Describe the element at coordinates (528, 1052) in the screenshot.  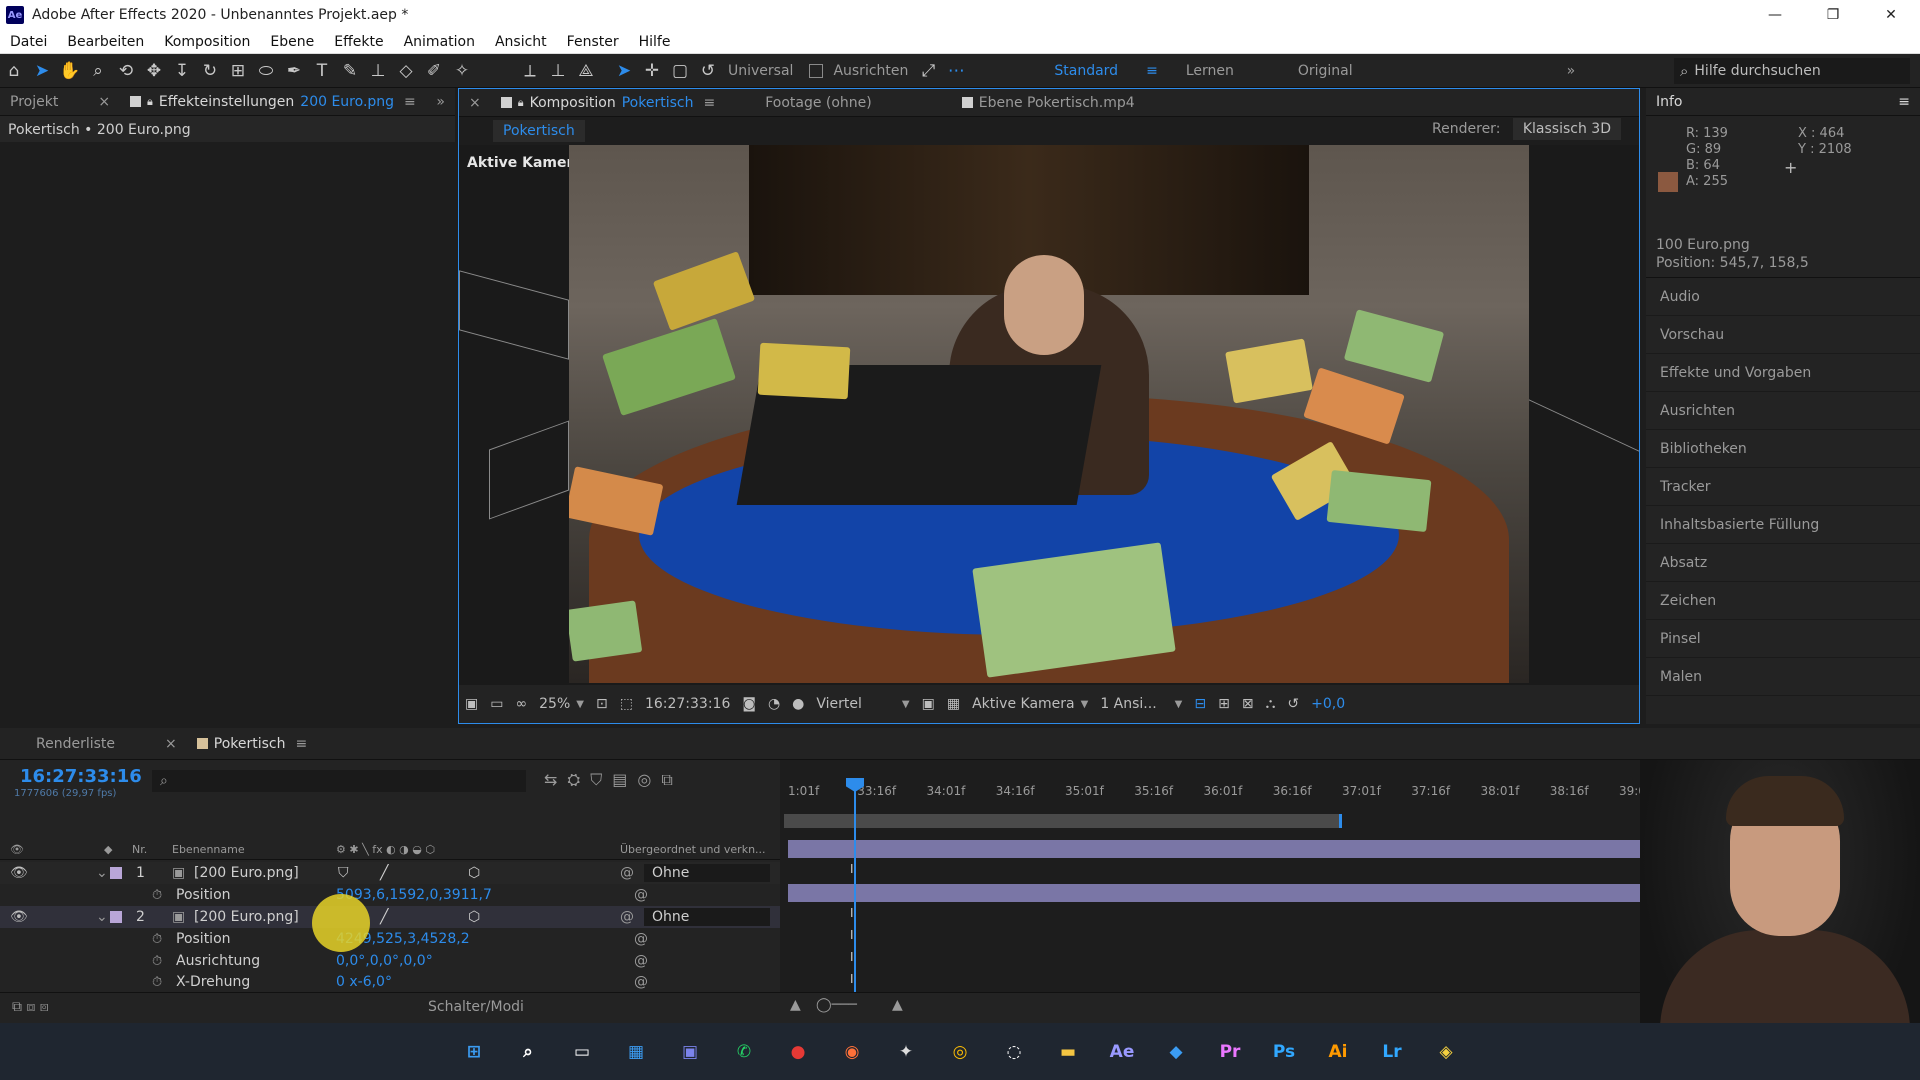
I see `search-icon: ⌕` at that location.